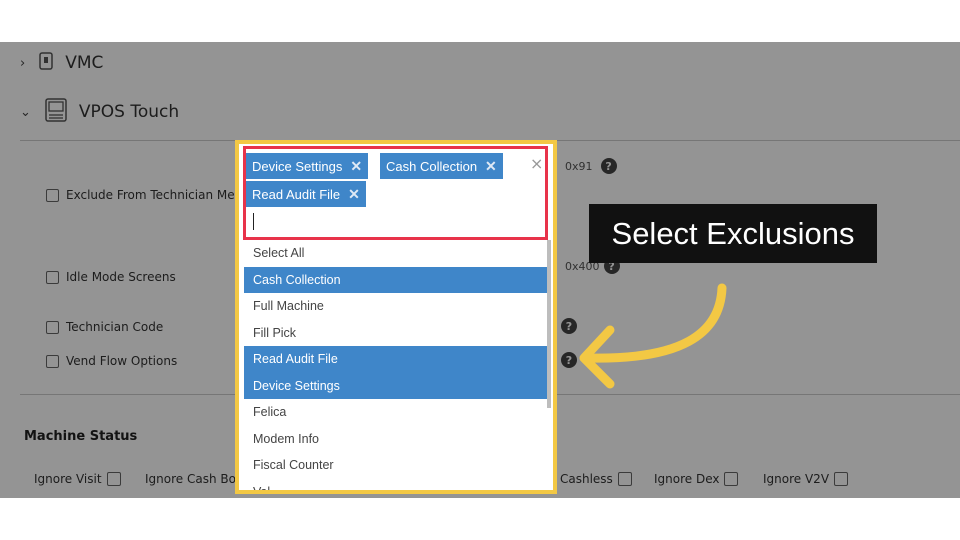 The height and width of the screenshot is (540, 960). I want to click on tag-label: Read Audit File, so click(296, 194).